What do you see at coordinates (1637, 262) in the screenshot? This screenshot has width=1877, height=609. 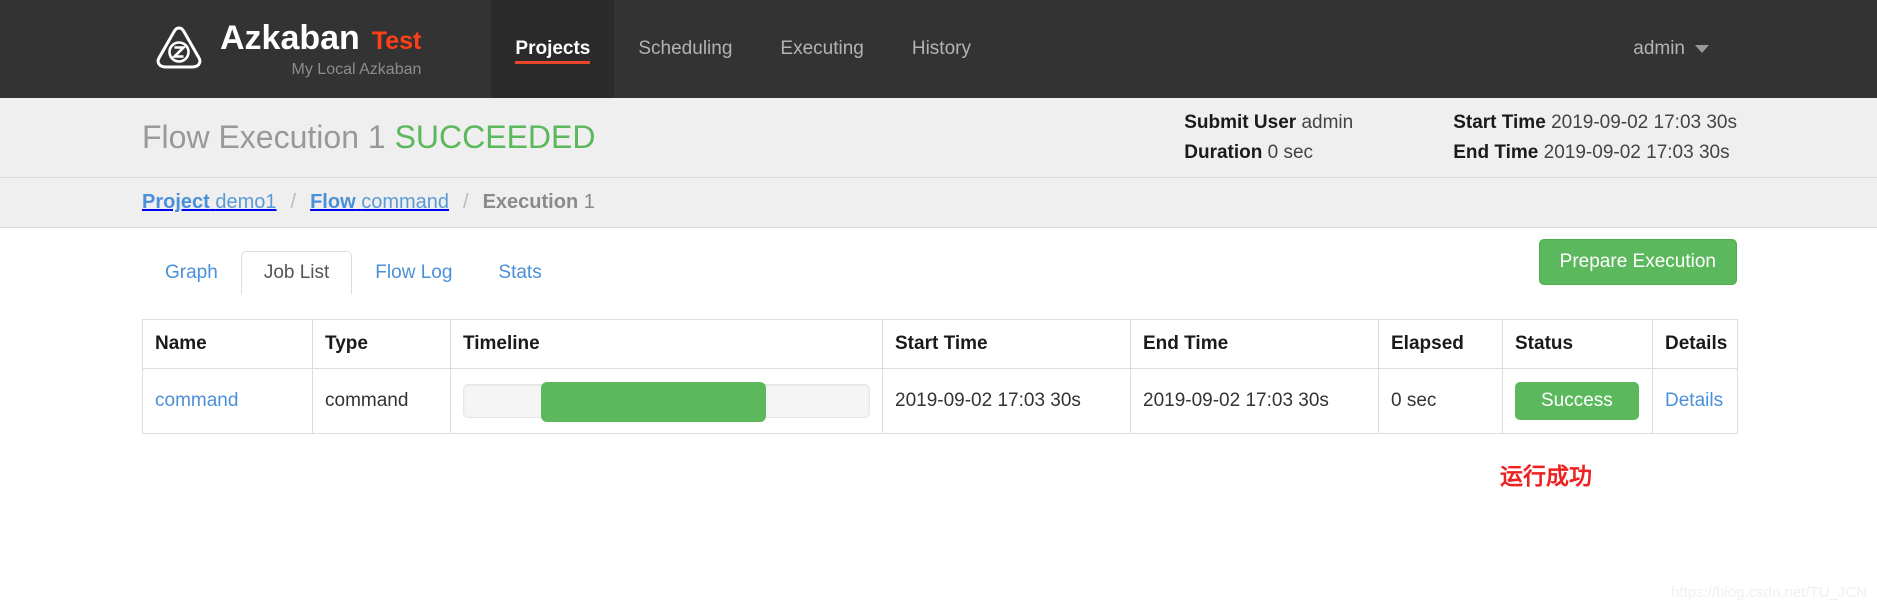 I see `prepare-execution-button: Prepare Execution` at bounding box center [1637, 262].